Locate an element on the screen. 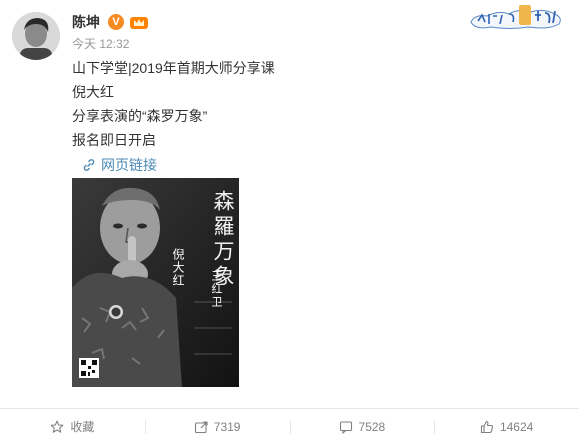 This screenshot has height=444, width=579. repost-button: 7319 is located at coordinates (217, 426).